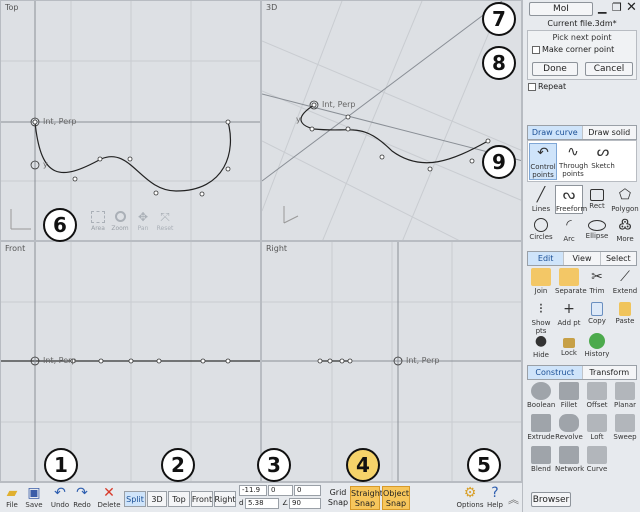  What do you see at coordinates (532, 87) in the screenshot?
I see `repeat-checkbox` at bounding box center [532, 87].